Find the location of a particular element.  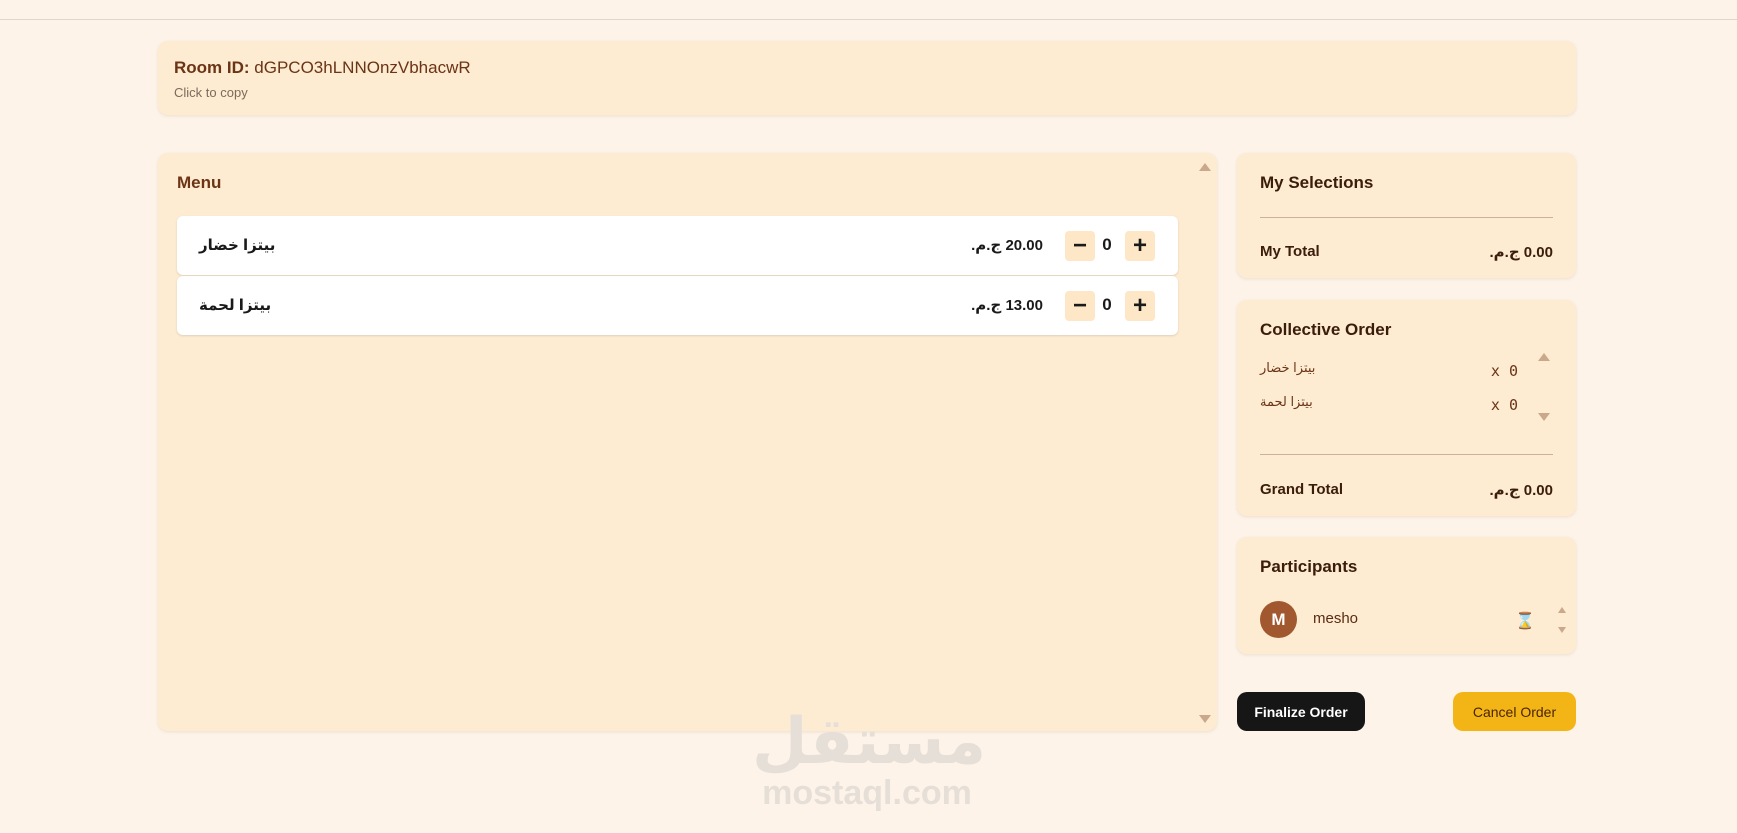

menu-item: بيتزا لحمة 13.00 ج.م. − 0 + is located at coordinates (677, 305).